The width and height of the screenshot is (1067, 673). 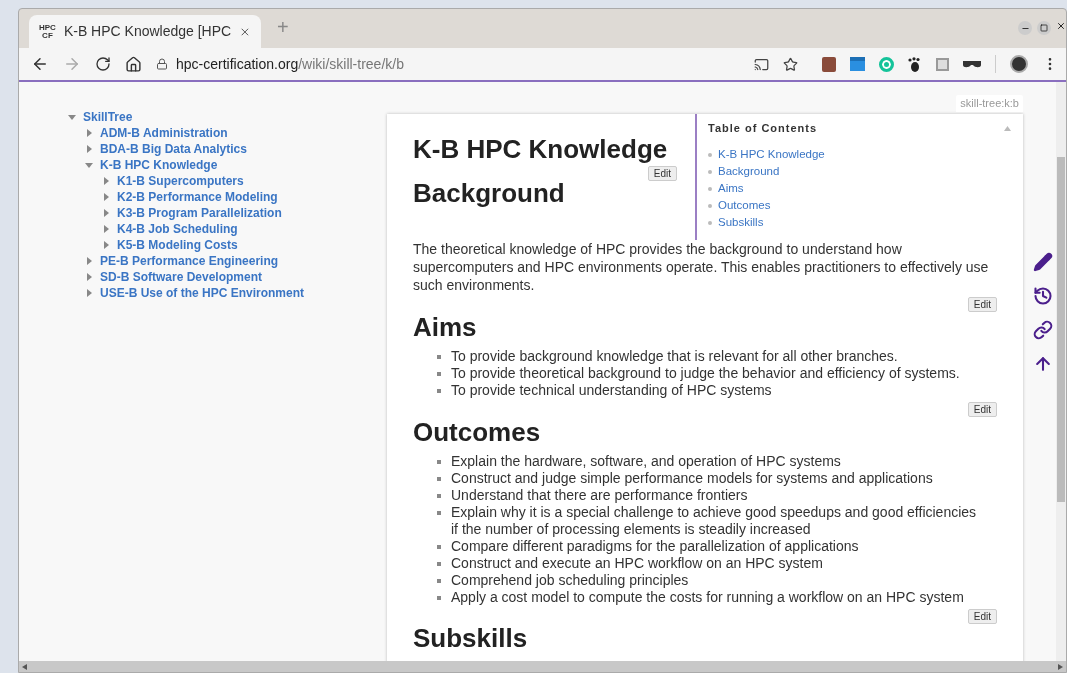 I want to click on list-item: Compare different paradigms for the parallelization of applications, so click(x=655, y=546).